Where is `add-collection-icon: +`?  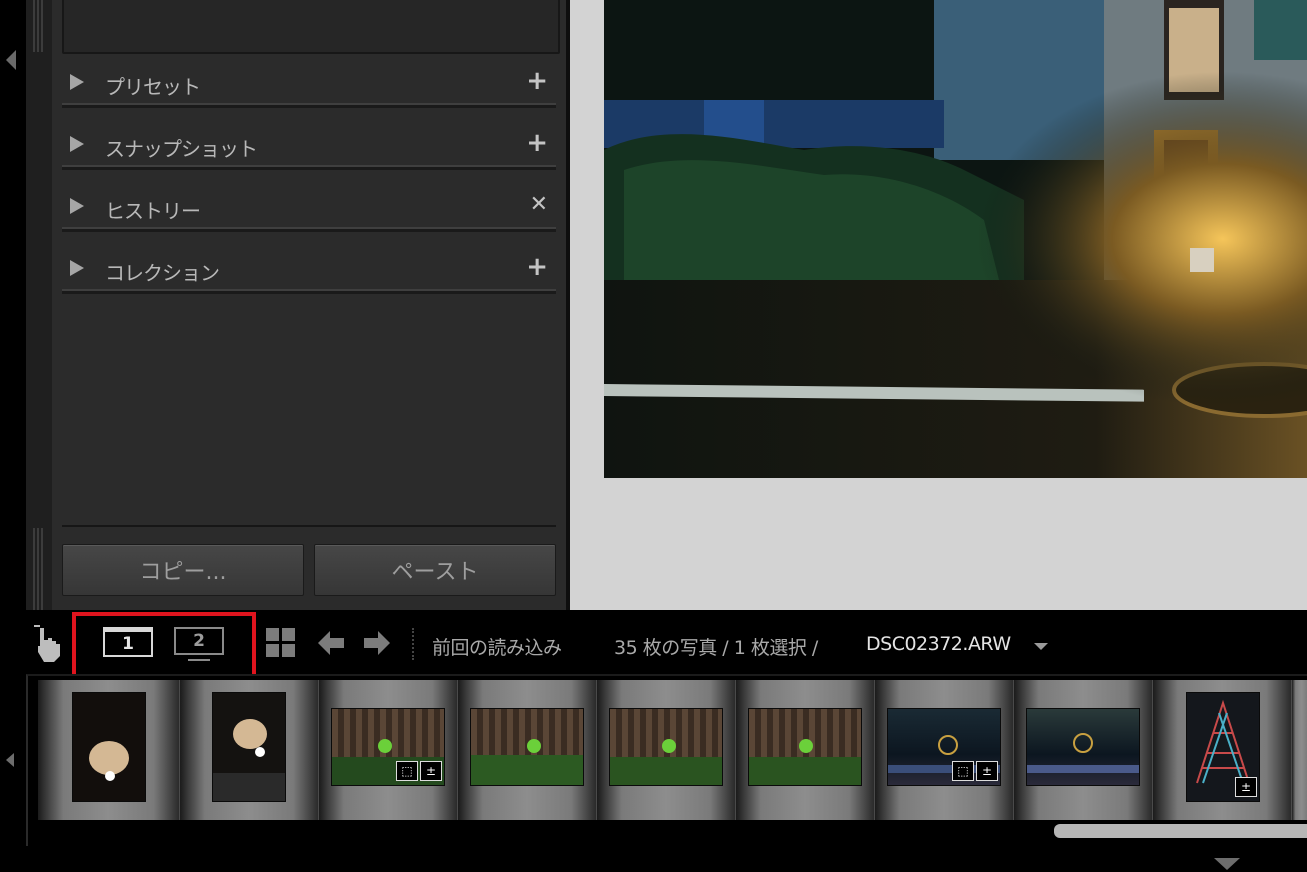 add-collection-icon: + is located at coordinates (537, 267).